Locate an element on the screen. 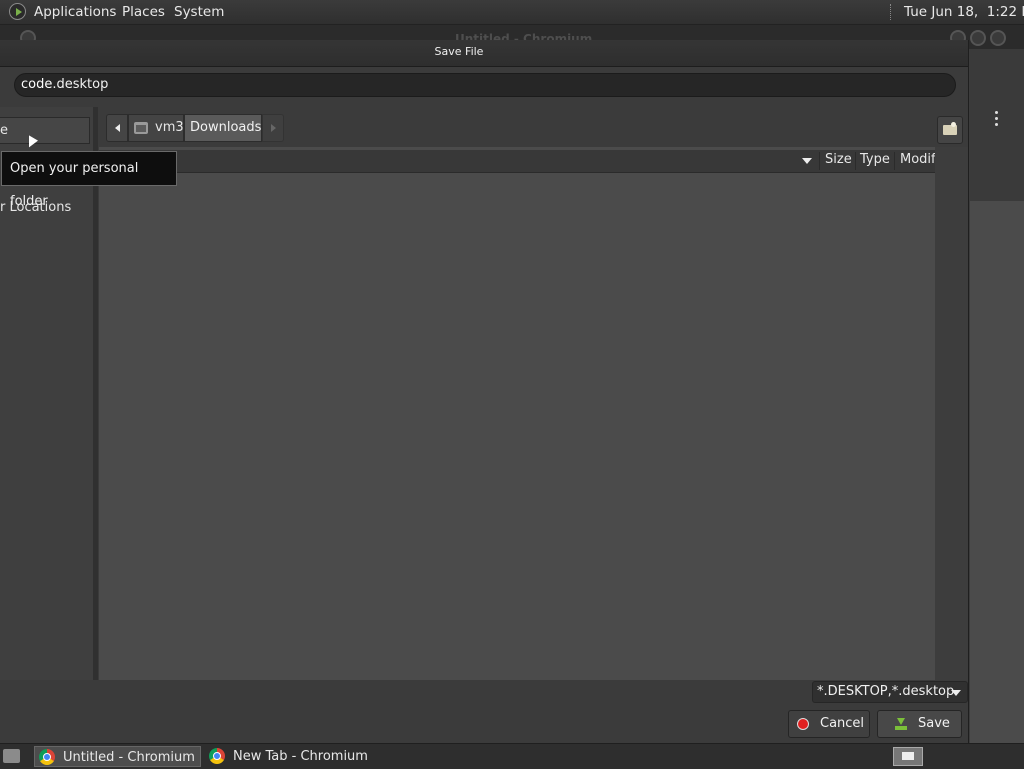 This screenshot has height=769, width=1024. path-segment-label: vm3 is located at coordinates (169, 127).